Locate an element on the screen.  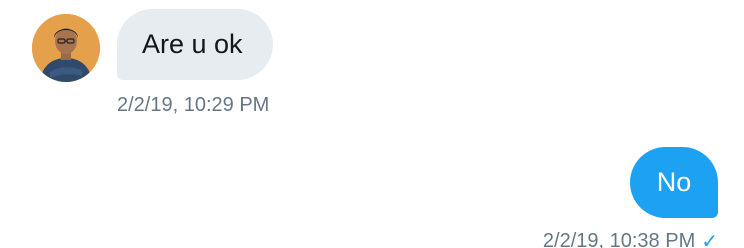
message-text: Are u ok is located at coordinates (192, 44).